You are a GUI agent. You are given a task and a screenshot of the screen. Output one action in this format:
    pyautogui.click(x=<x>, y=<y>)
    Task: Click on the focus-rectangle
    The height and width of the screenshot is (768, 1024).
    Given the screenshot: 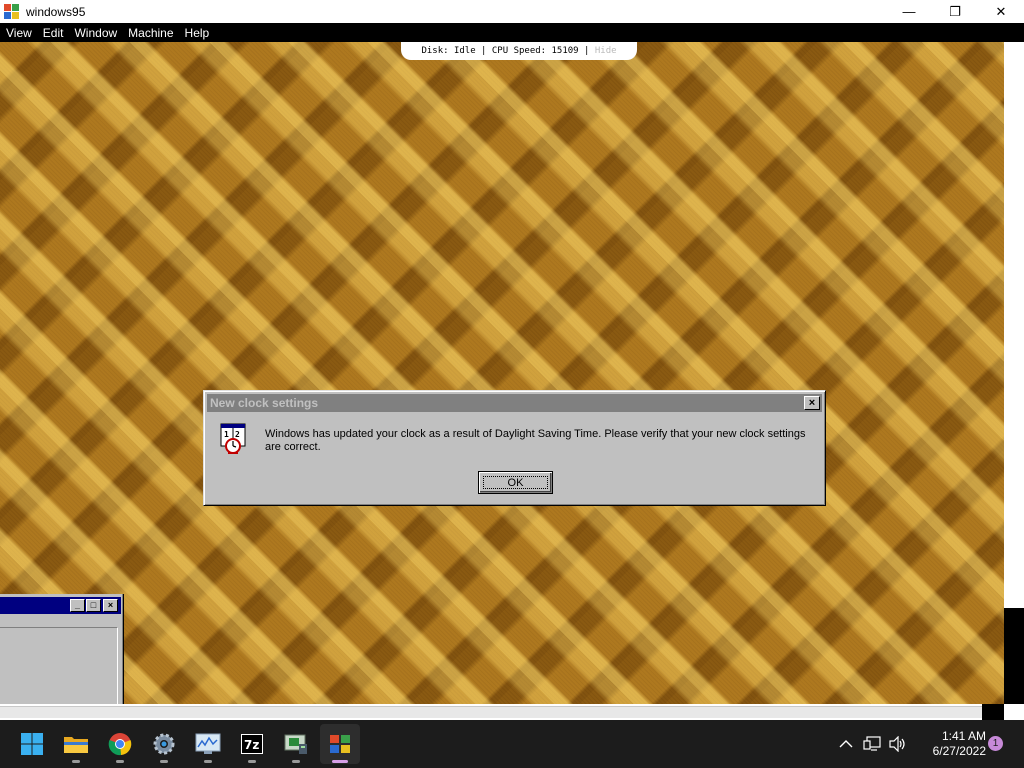 What is the action you would take?
    pyautogui.click(x=515, y=482)
    